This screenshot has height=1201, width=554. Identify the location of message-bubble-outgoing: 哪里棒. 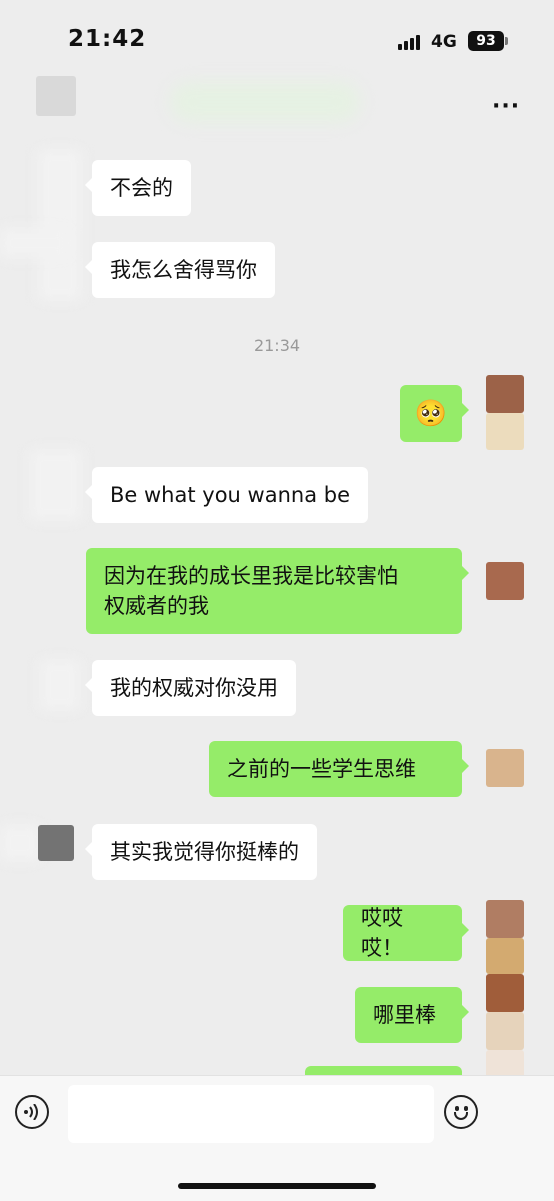
(412, 1015).